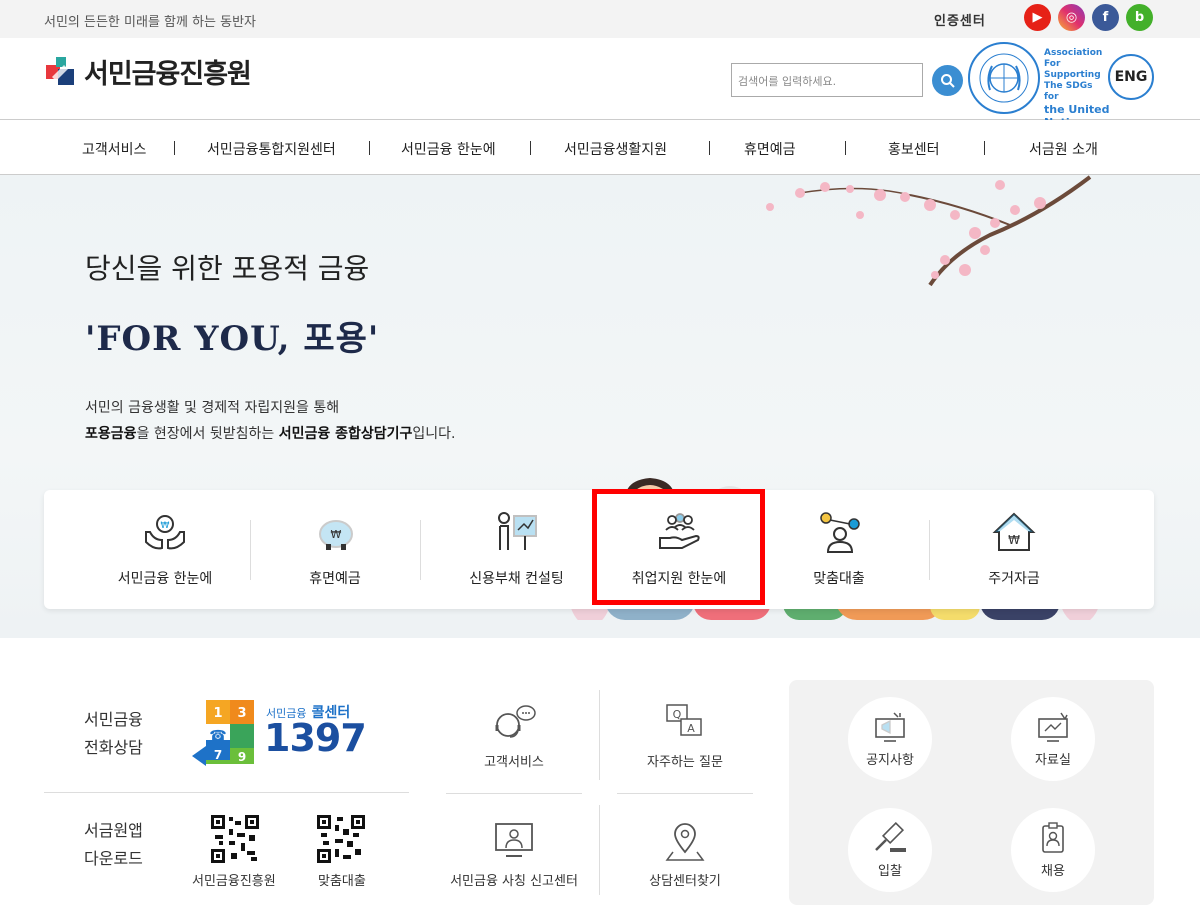 This screenshot has width=1200, height=924. I want to click on hero-slogan: 'FOR YOU, 포용', so click(232, 339).